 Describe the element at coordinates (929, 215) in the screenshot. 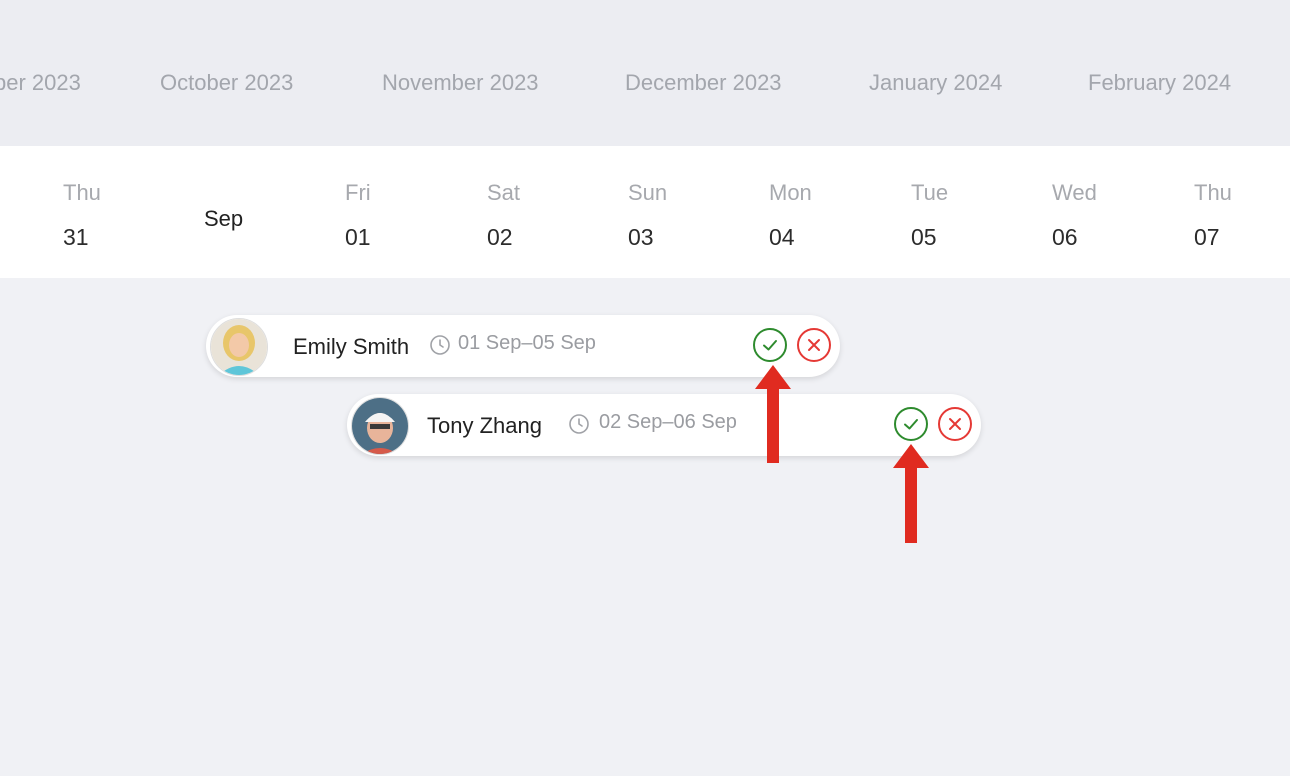

I see `day-column: Tue 05` at that location.